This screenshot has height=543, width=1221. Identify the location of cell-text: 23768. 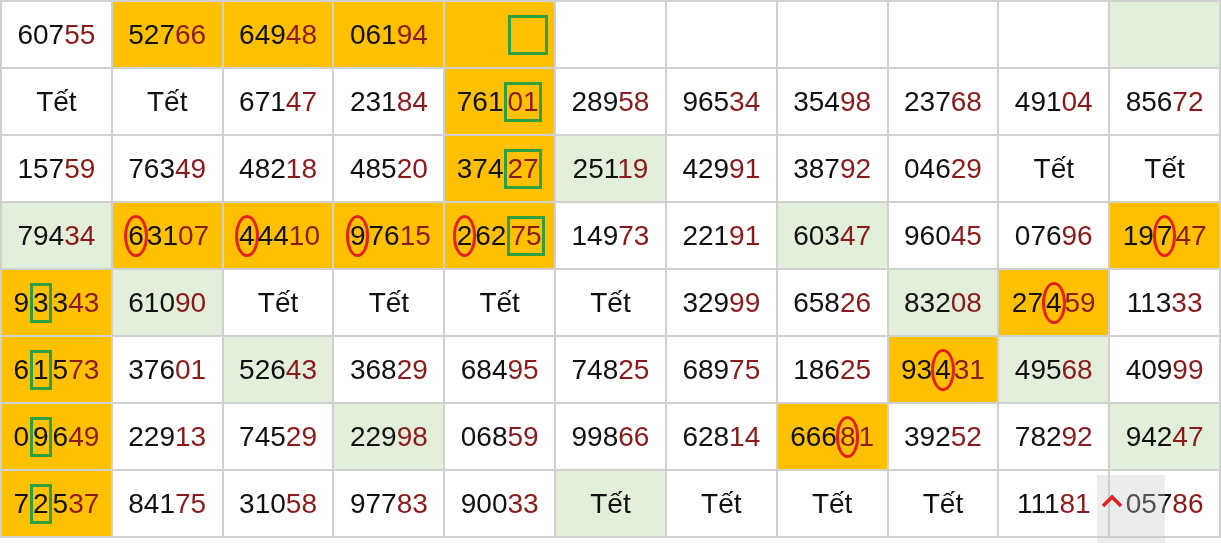
(943, 101).